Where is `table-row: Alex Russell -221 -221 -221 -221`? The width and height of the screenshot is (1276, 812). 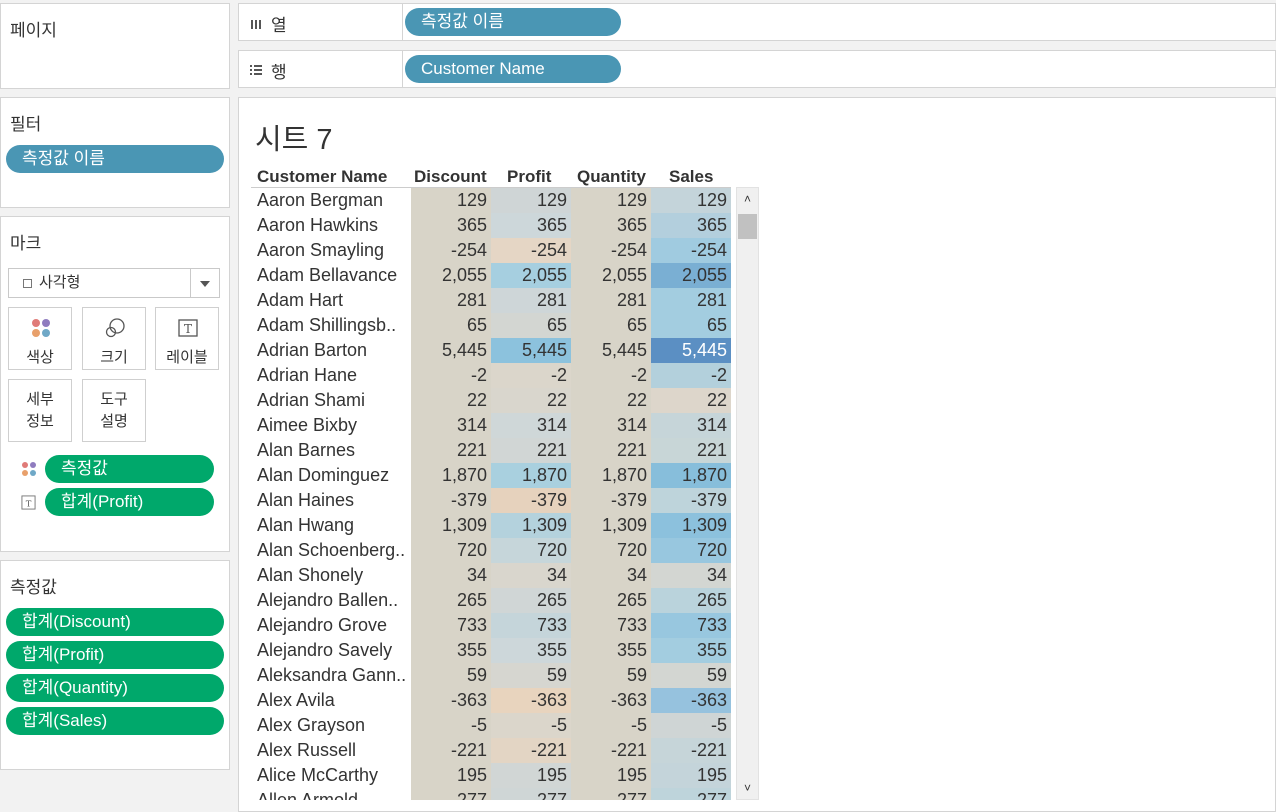
table-row: Alex Russell -221 -221 -221 -221 is located at coordinates (491, 750).